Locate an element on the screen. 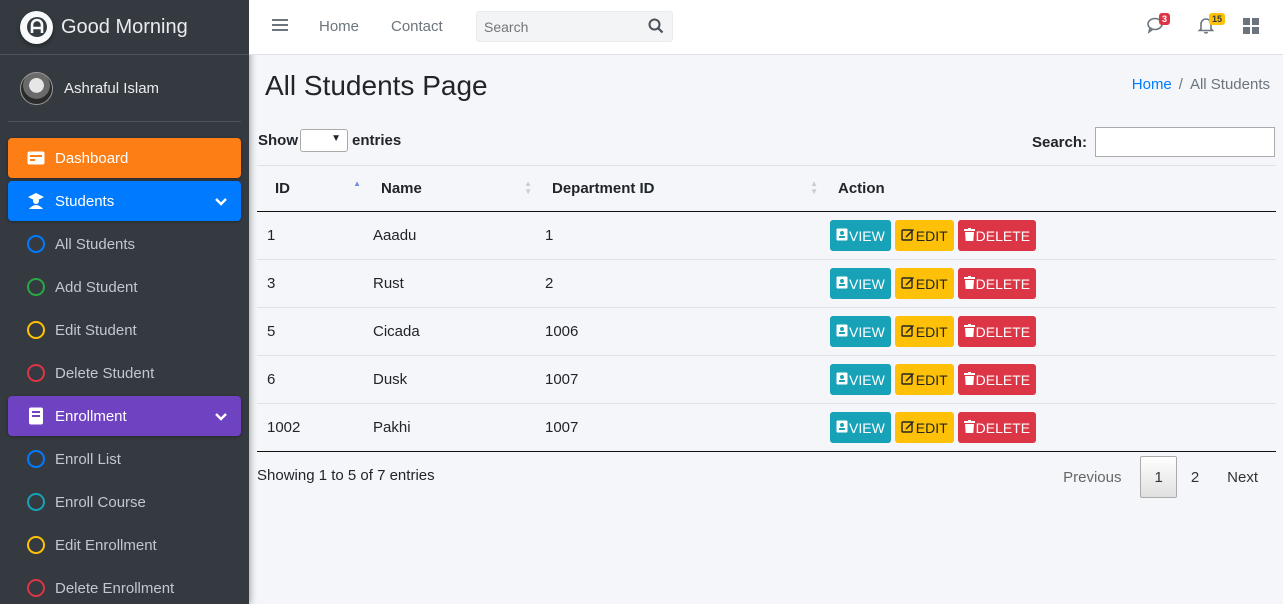 Image resolution: width=1283 pixels, height=604 pixels. table-row: 1 Aaadu 1 VIEW EDIT DELETE is located at coordinates (766, 235).